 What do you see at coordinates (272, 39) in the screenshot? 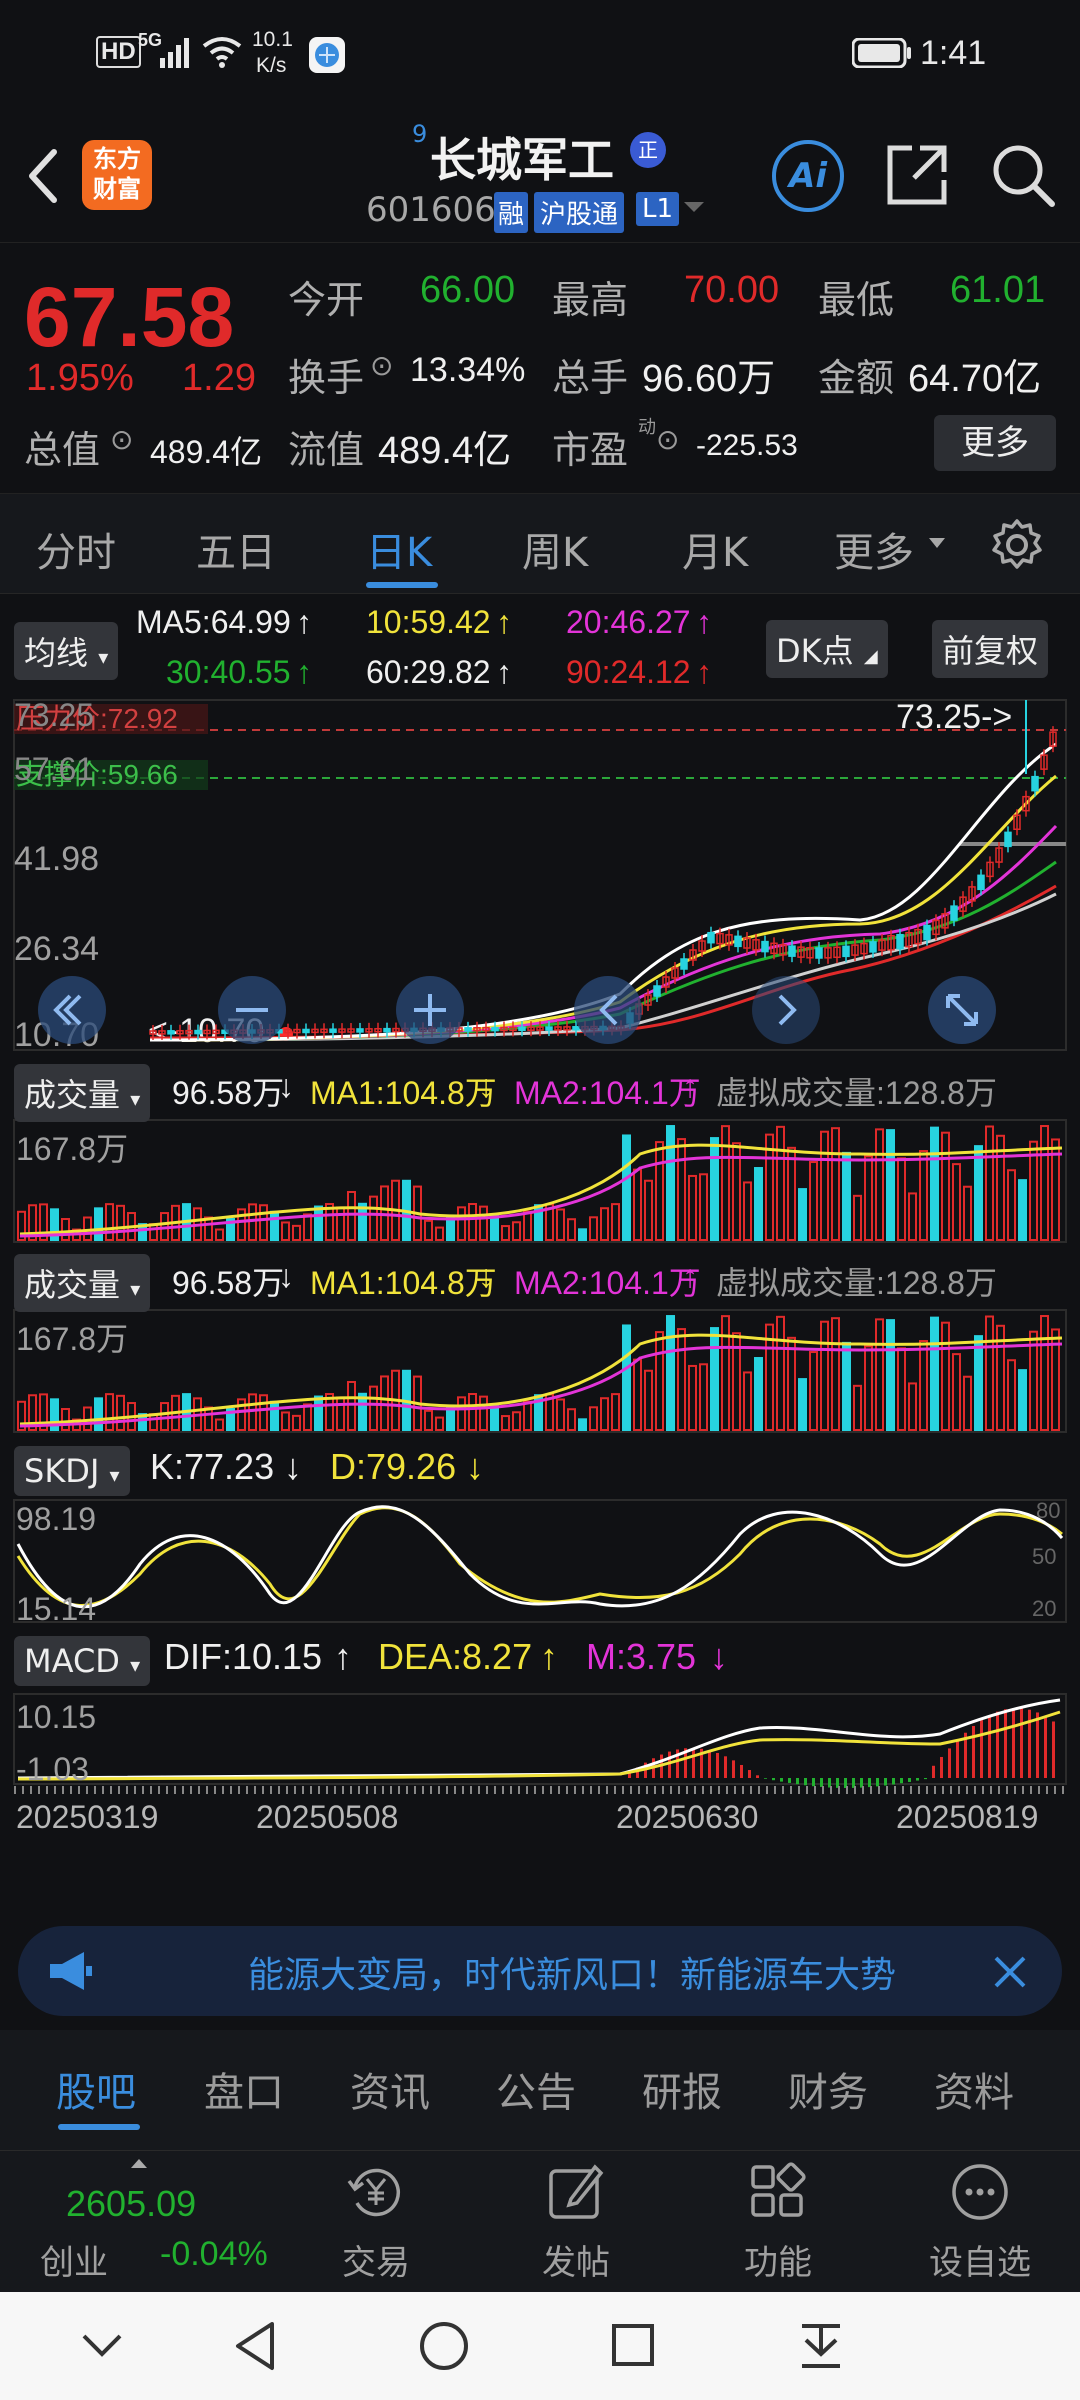
I see `net-speed: 10.1` at bounding box center [272, 39].